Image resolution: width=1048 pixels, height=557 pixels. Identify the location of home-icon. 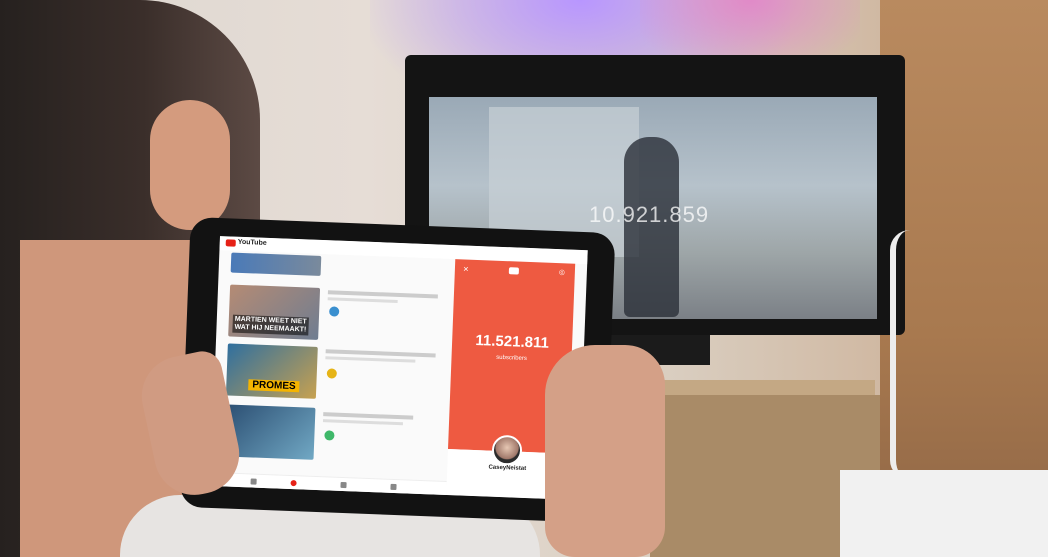
(253, 481).